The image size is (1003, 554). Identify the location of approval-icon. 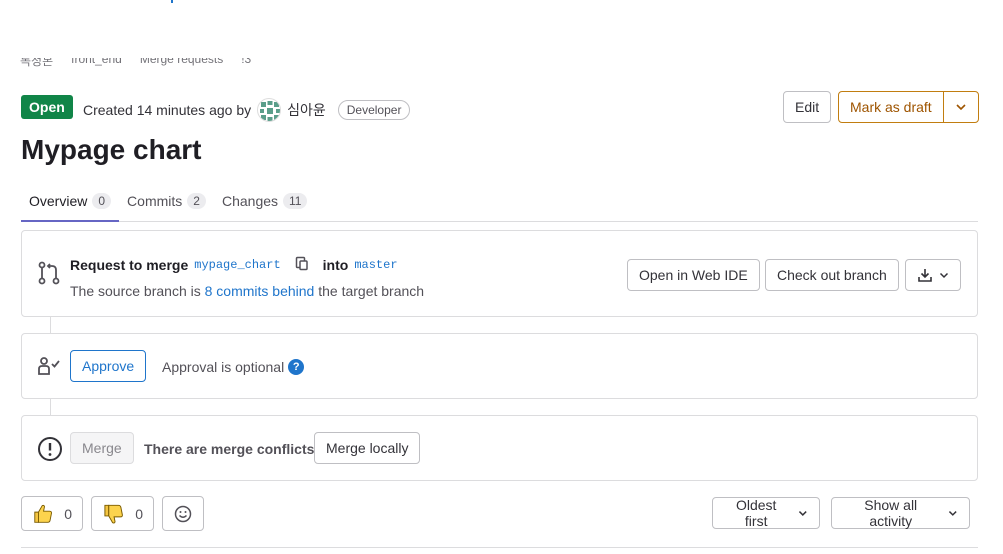
(49, 366).